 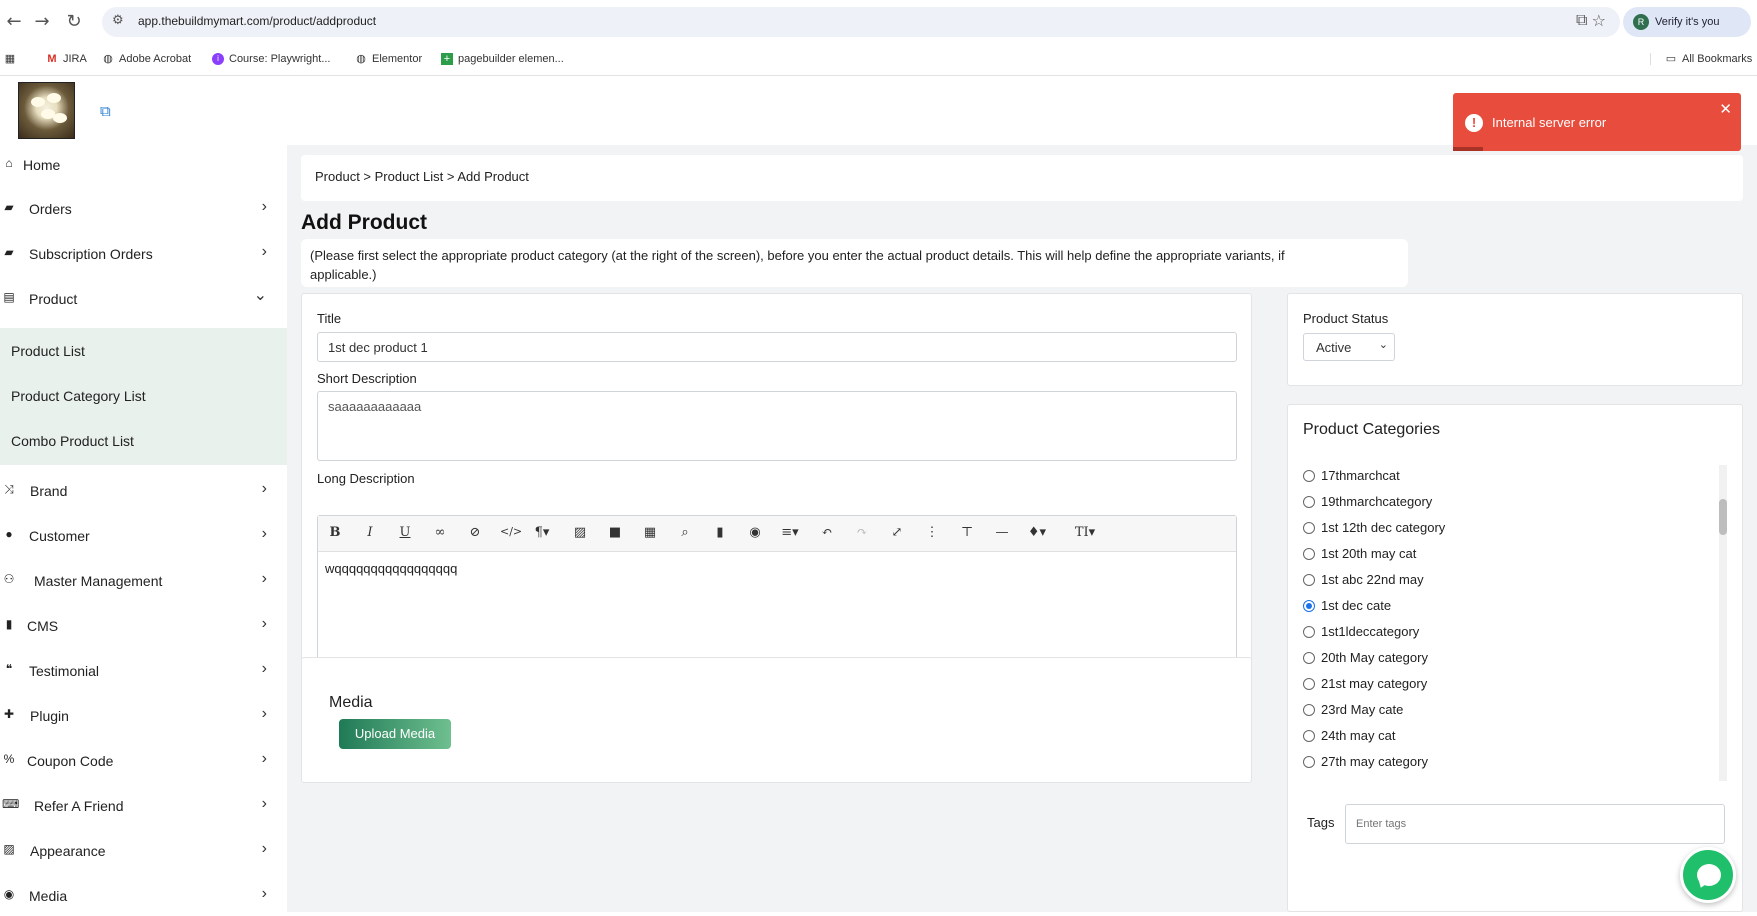 I want to click on sidebar-item-brand: ⤨ Brand ›, so click(x=143, y=491).